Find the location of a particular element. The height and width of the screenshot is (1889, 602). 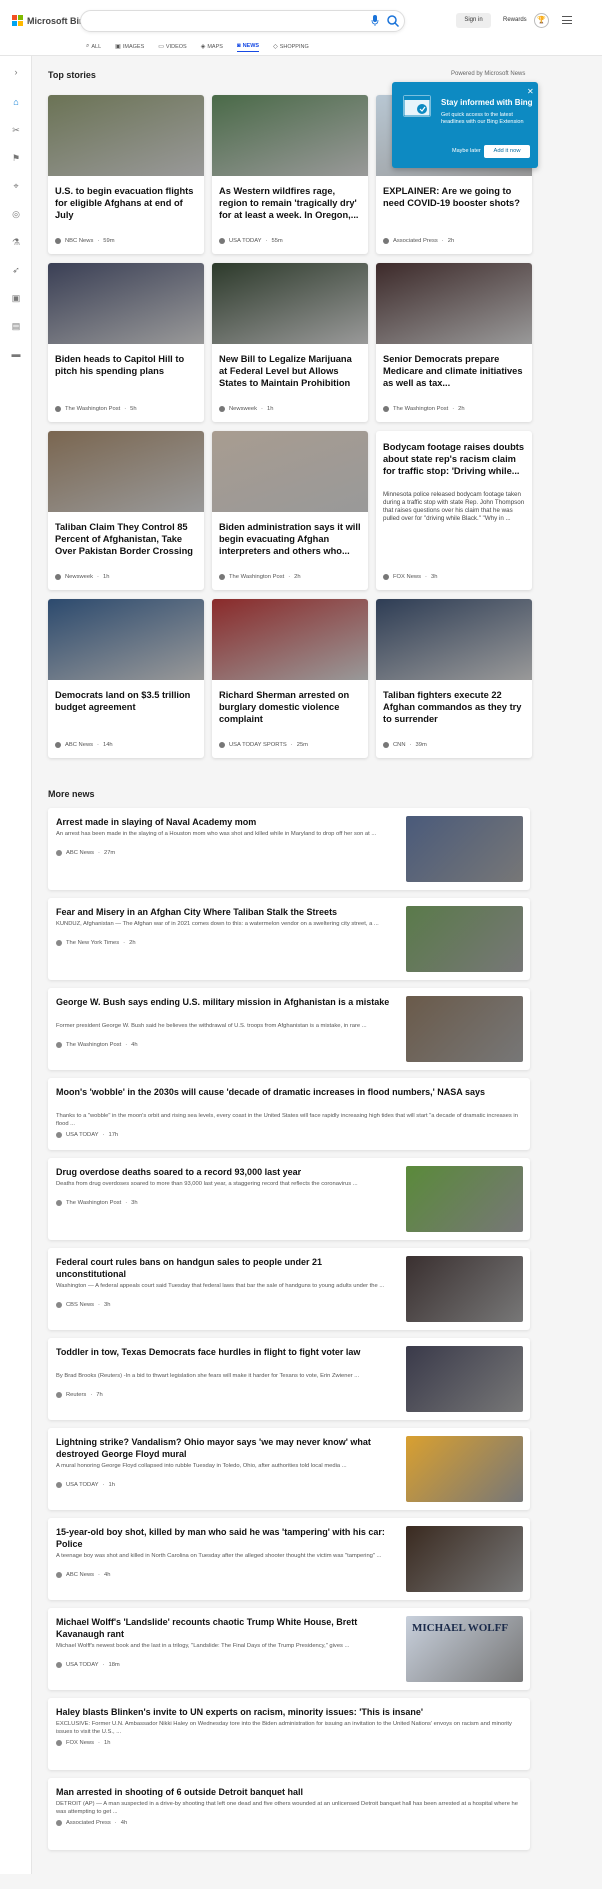

tab-shopping: ◇ SHOPPING is located at coordinates (291, 46).